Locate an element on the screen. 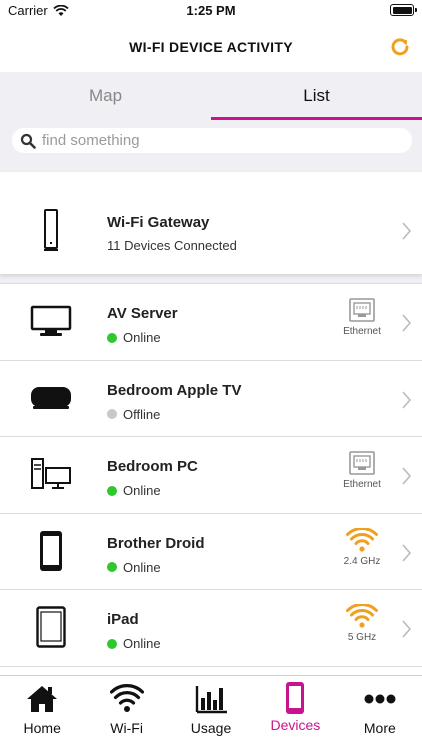 This screenshot has height=750, width=422. tabbar-usage: Usage is located at coordinates (211, 713).